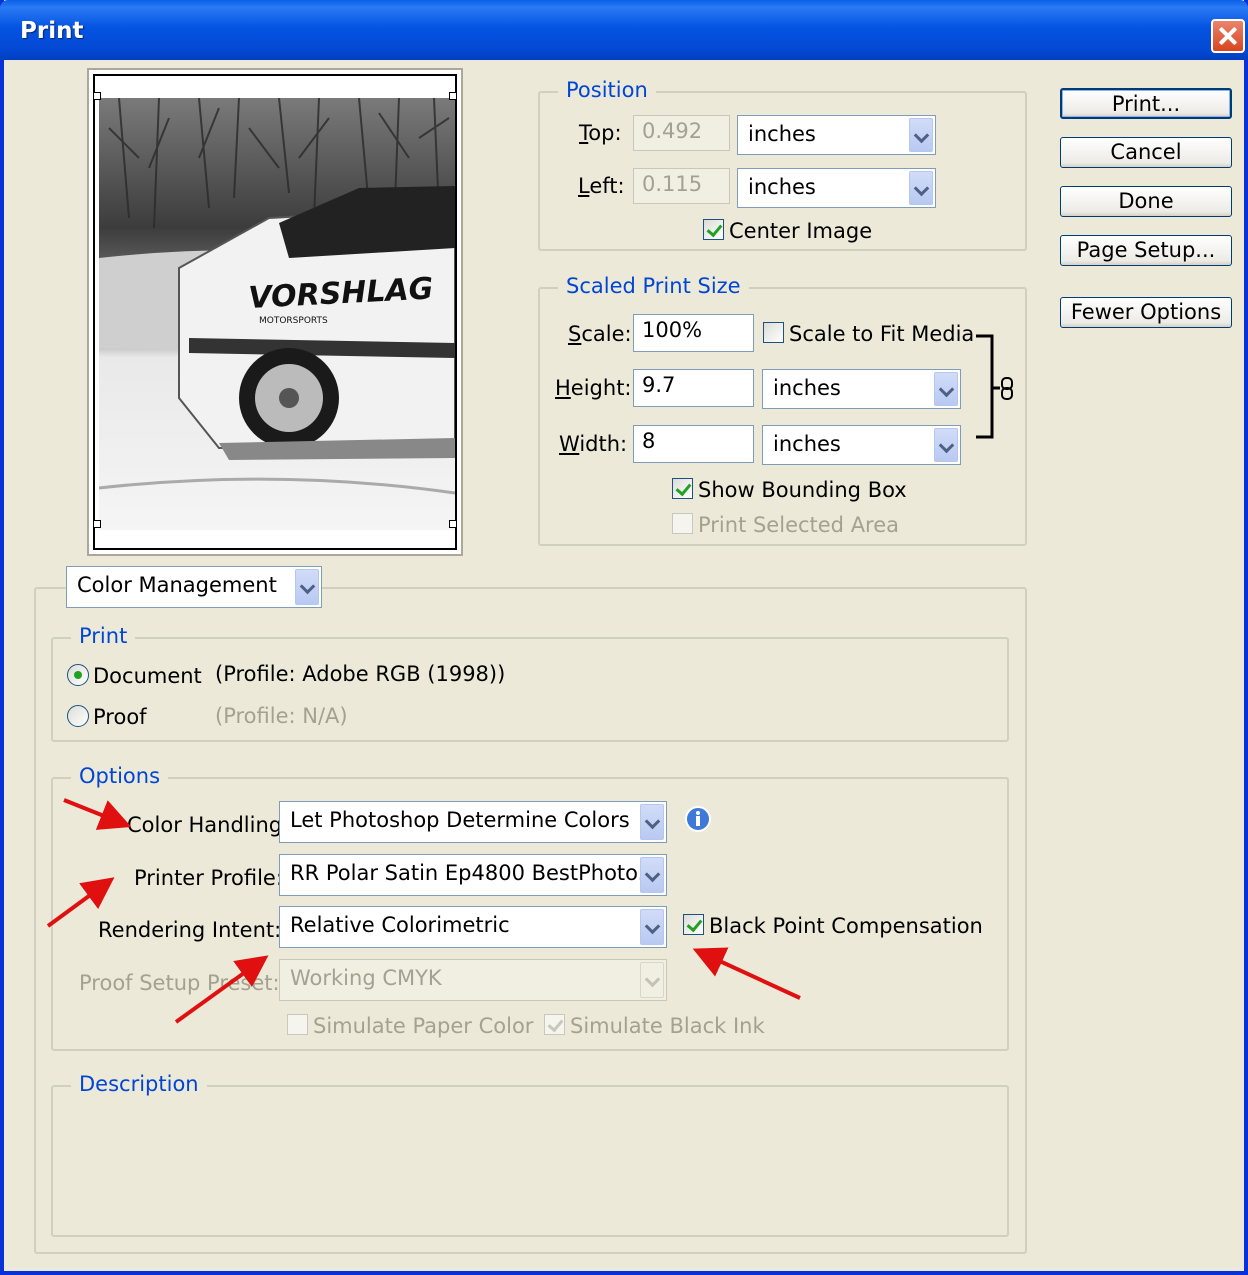 The width and height of the screenshot is (1248, 1275). Describe the element at coordinates (1146, 312) in the screenshot. I see `fewer-options-button: Fewer Options` at that location.